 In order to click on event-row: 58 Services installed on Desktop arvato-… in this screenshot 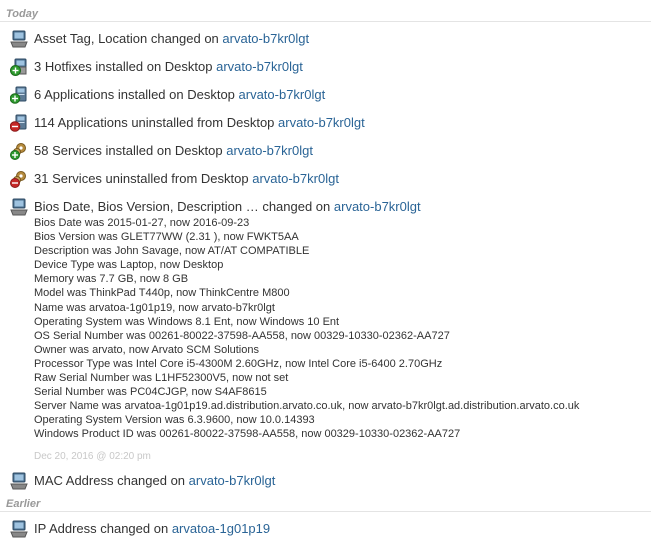, I will do `click(325, 152)`.